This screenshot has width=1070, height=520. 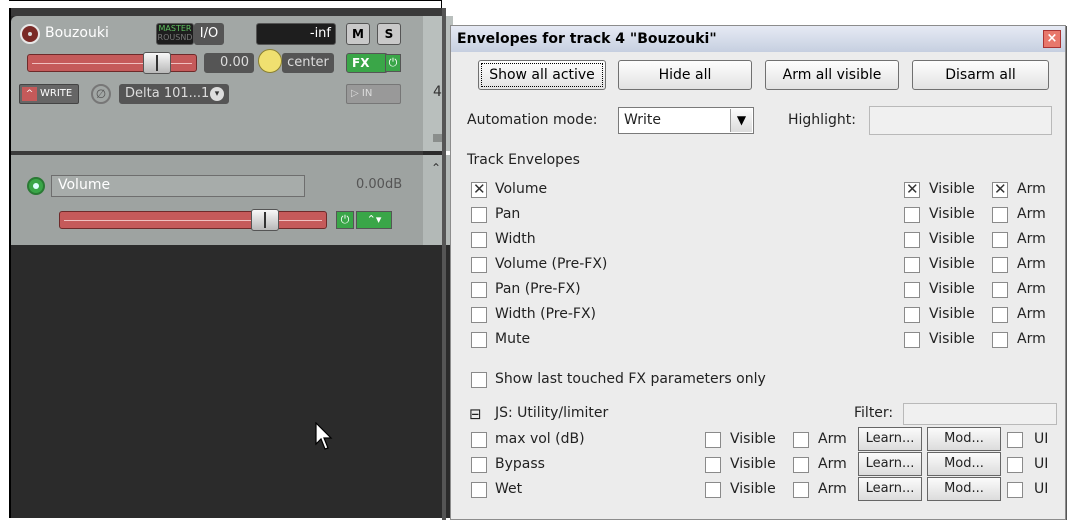 I want to click on envelope-fader-thumb, so click(x=265, y=220).